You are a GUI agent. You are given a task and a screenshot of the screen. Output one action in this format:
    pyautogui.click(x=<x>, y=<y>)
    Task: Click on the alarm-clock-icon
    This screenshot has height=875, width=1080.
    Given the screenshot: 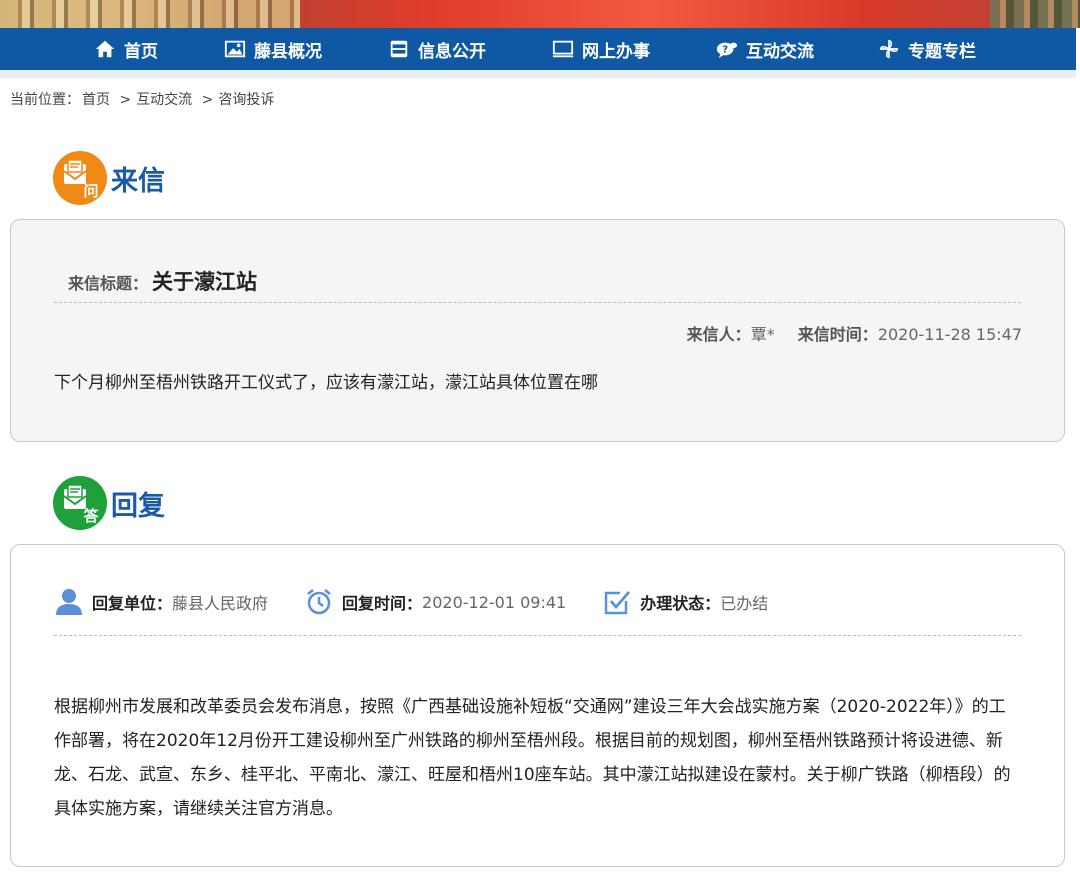 What is the action you would take?
    pyautogui.click(x=319, y=602)
    